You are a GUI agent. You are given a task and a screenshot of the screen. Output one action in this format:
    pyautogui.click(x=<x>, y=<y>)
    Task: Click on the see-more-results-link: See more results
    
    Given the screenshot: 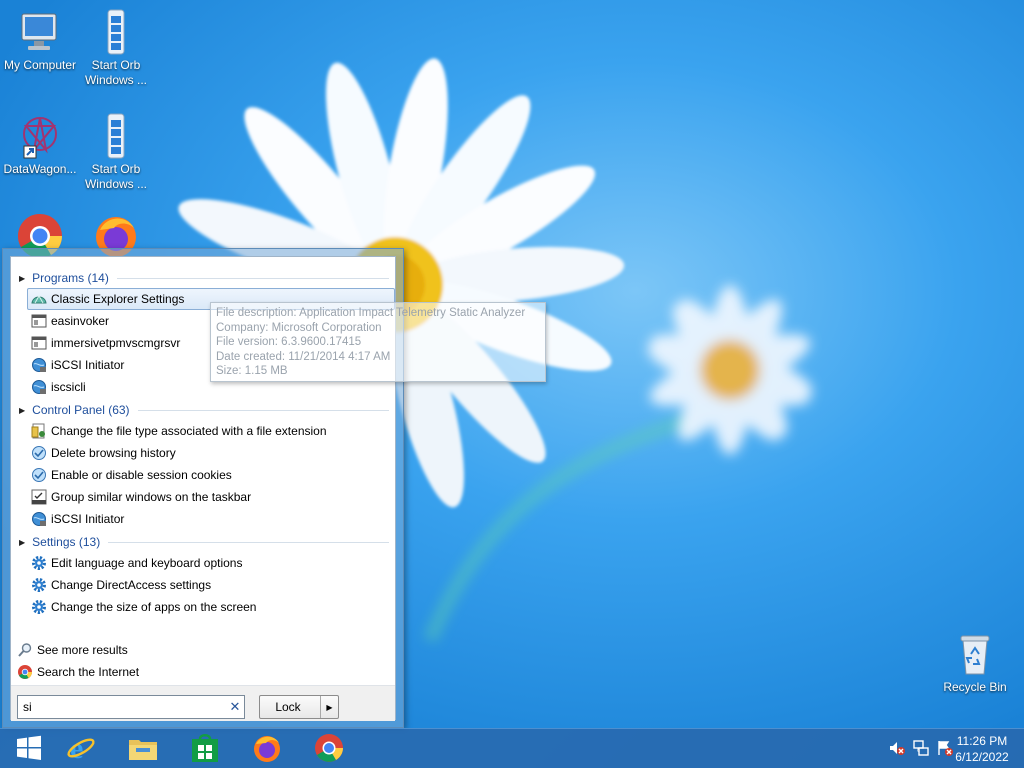 What is the action you would take?
    pyautogui.click(x=72, y=650)
    